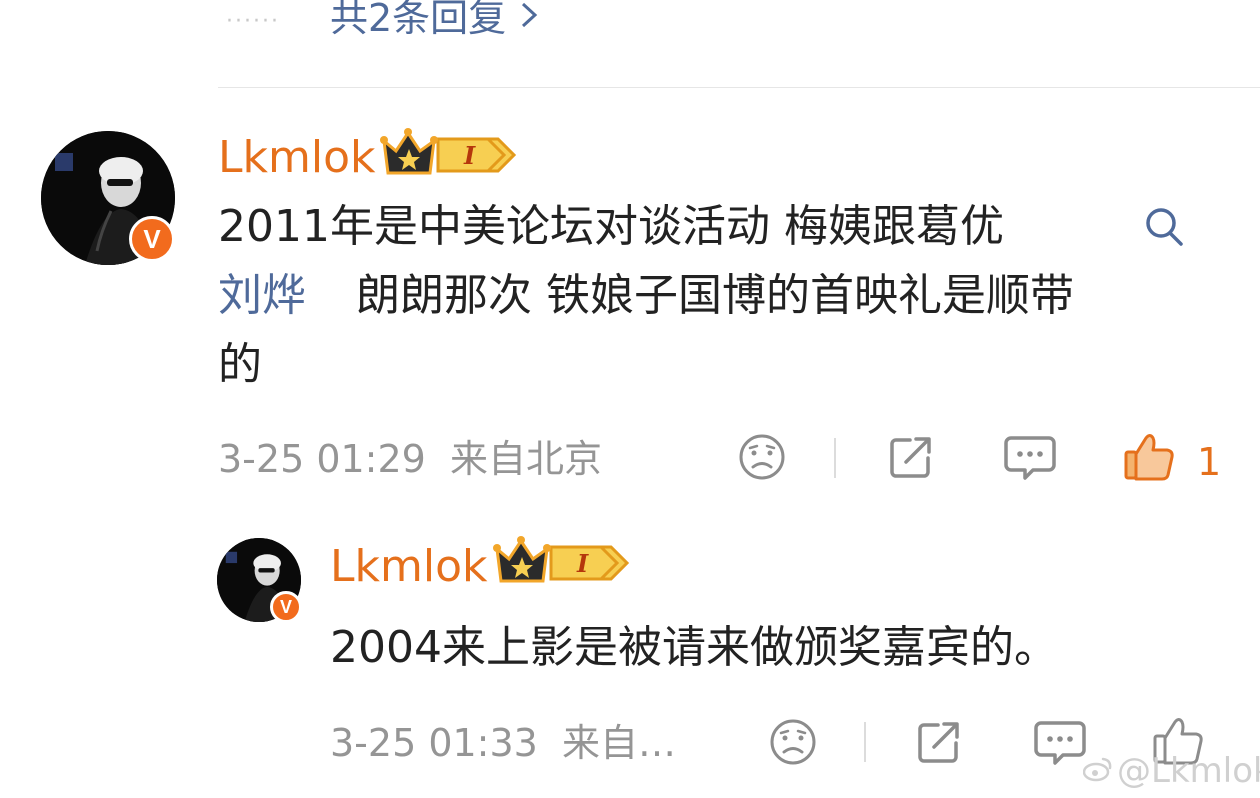  What do you see at coordinates (418, 20) in the screenshot?
I see `replies-count-label: 共2条回复` at bounding box center [418, 20].